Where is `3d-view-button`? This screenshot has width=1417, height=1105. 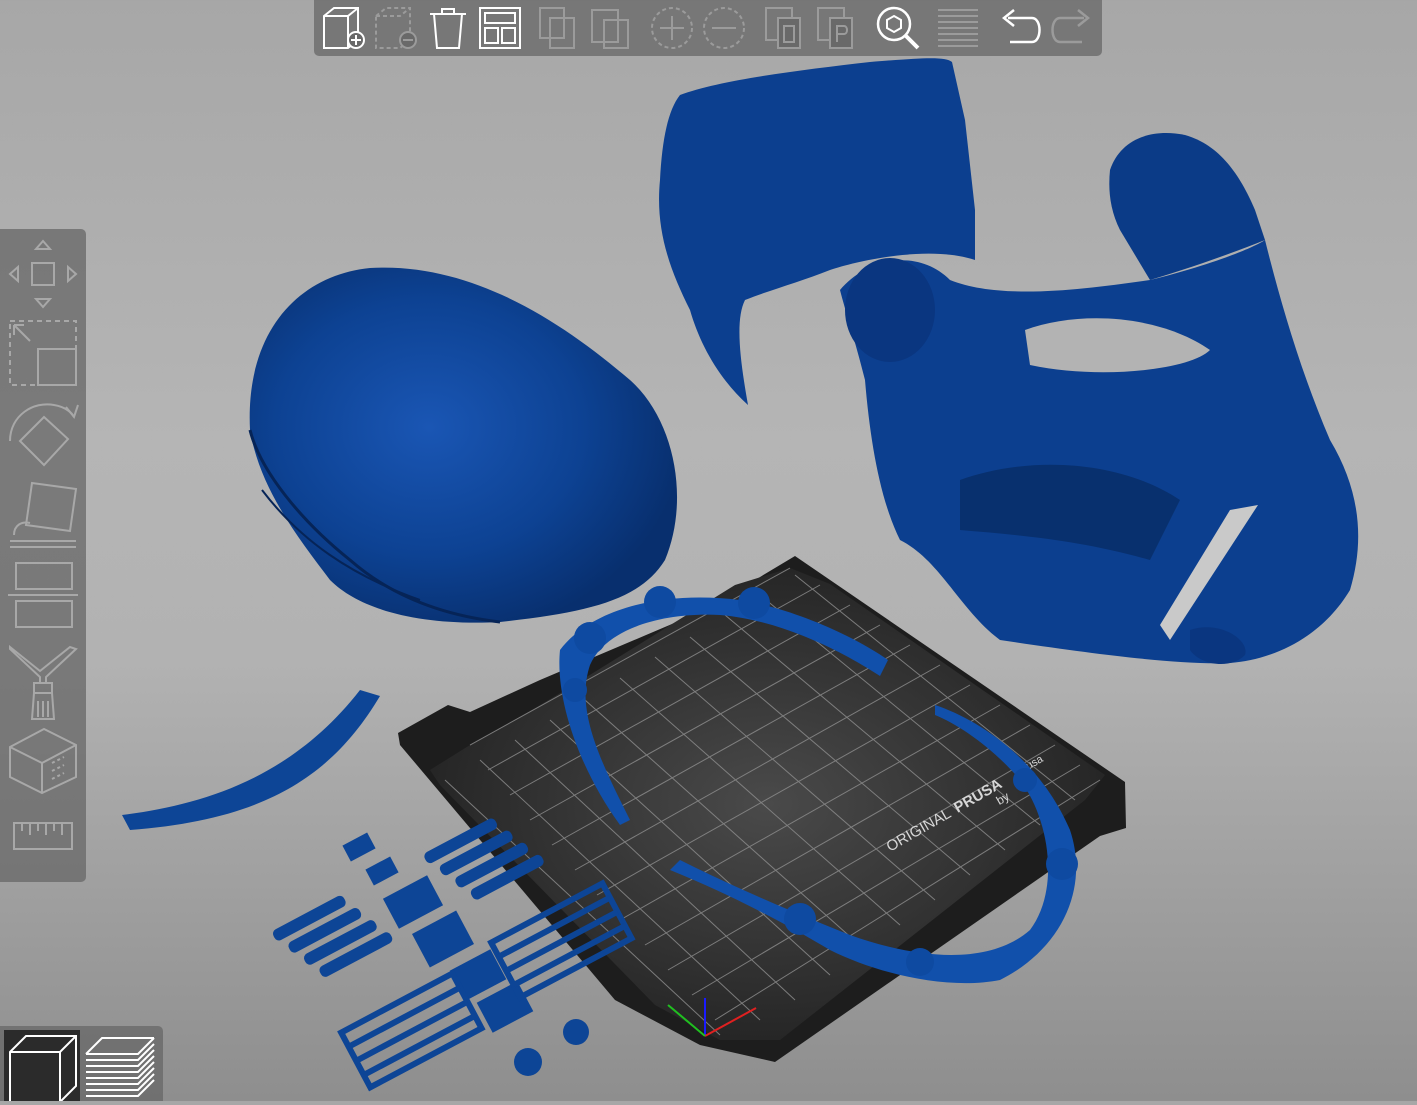 3d-view-button is located at coordinates (42, 1066).